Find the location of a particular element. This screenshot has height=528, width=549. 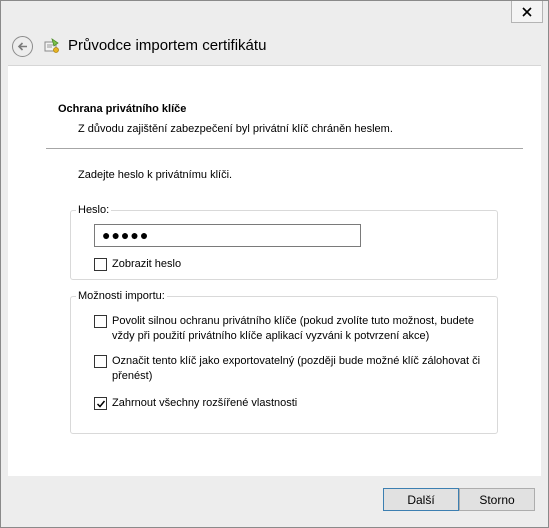

next-button: Další is located at coordinates (421, 499).